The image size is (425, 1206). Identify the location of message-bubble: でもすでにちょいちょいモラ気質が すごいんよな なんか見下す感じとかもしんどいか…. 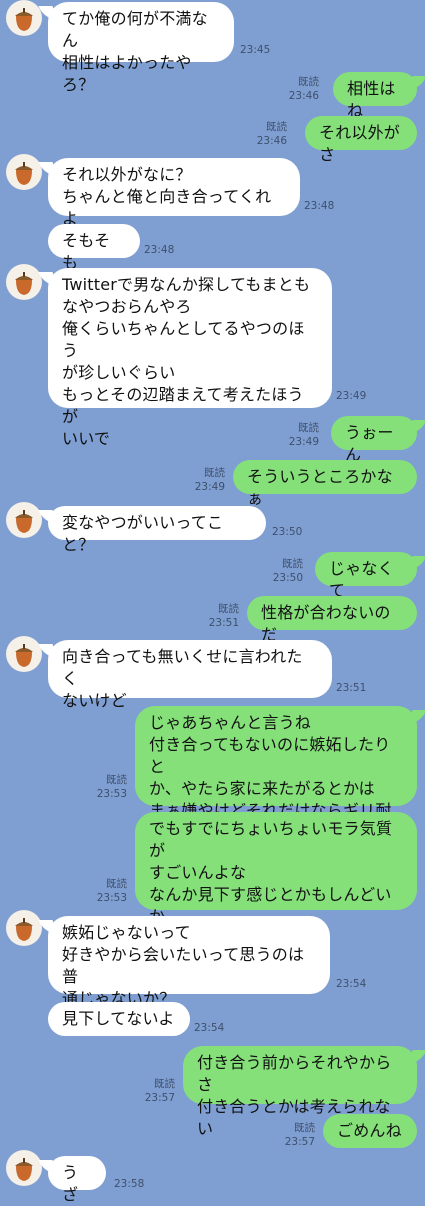
(276, 880).